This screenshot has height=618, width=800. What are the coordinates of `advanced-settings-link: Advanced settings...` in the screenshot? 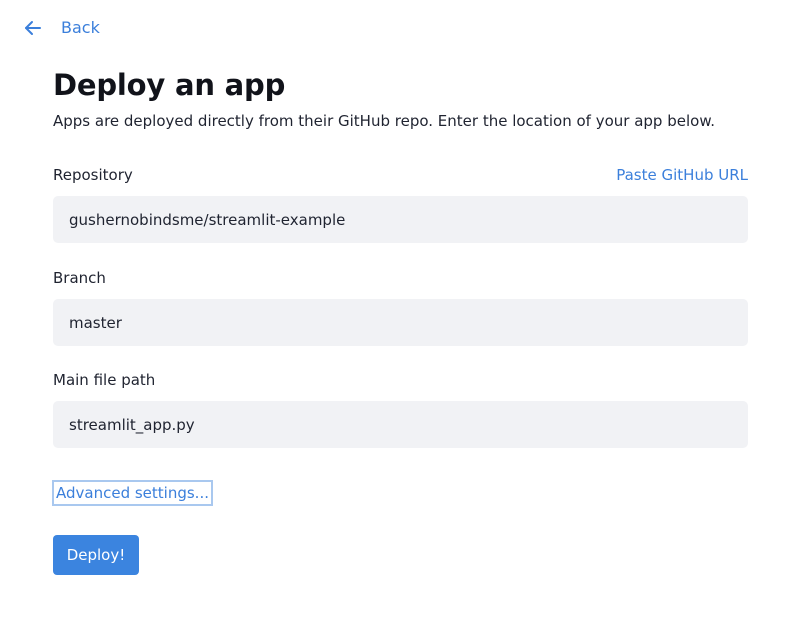 It's located at (132, 493).